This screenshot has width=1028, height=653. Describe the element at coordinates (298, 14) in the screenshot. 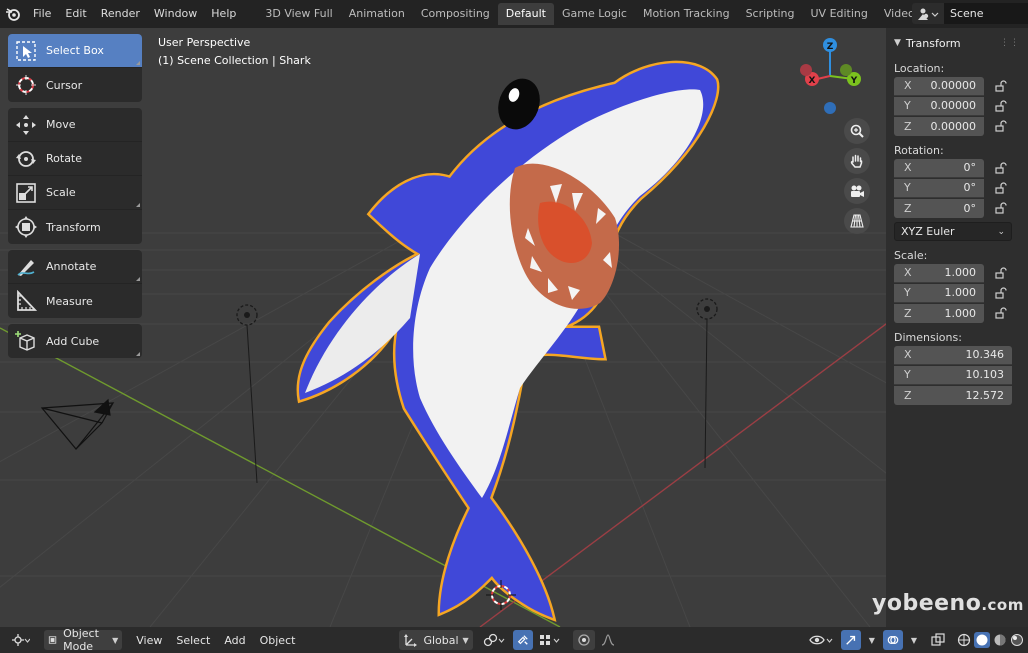

I see `tab-3d-view-full: 3D View Full` at that location.